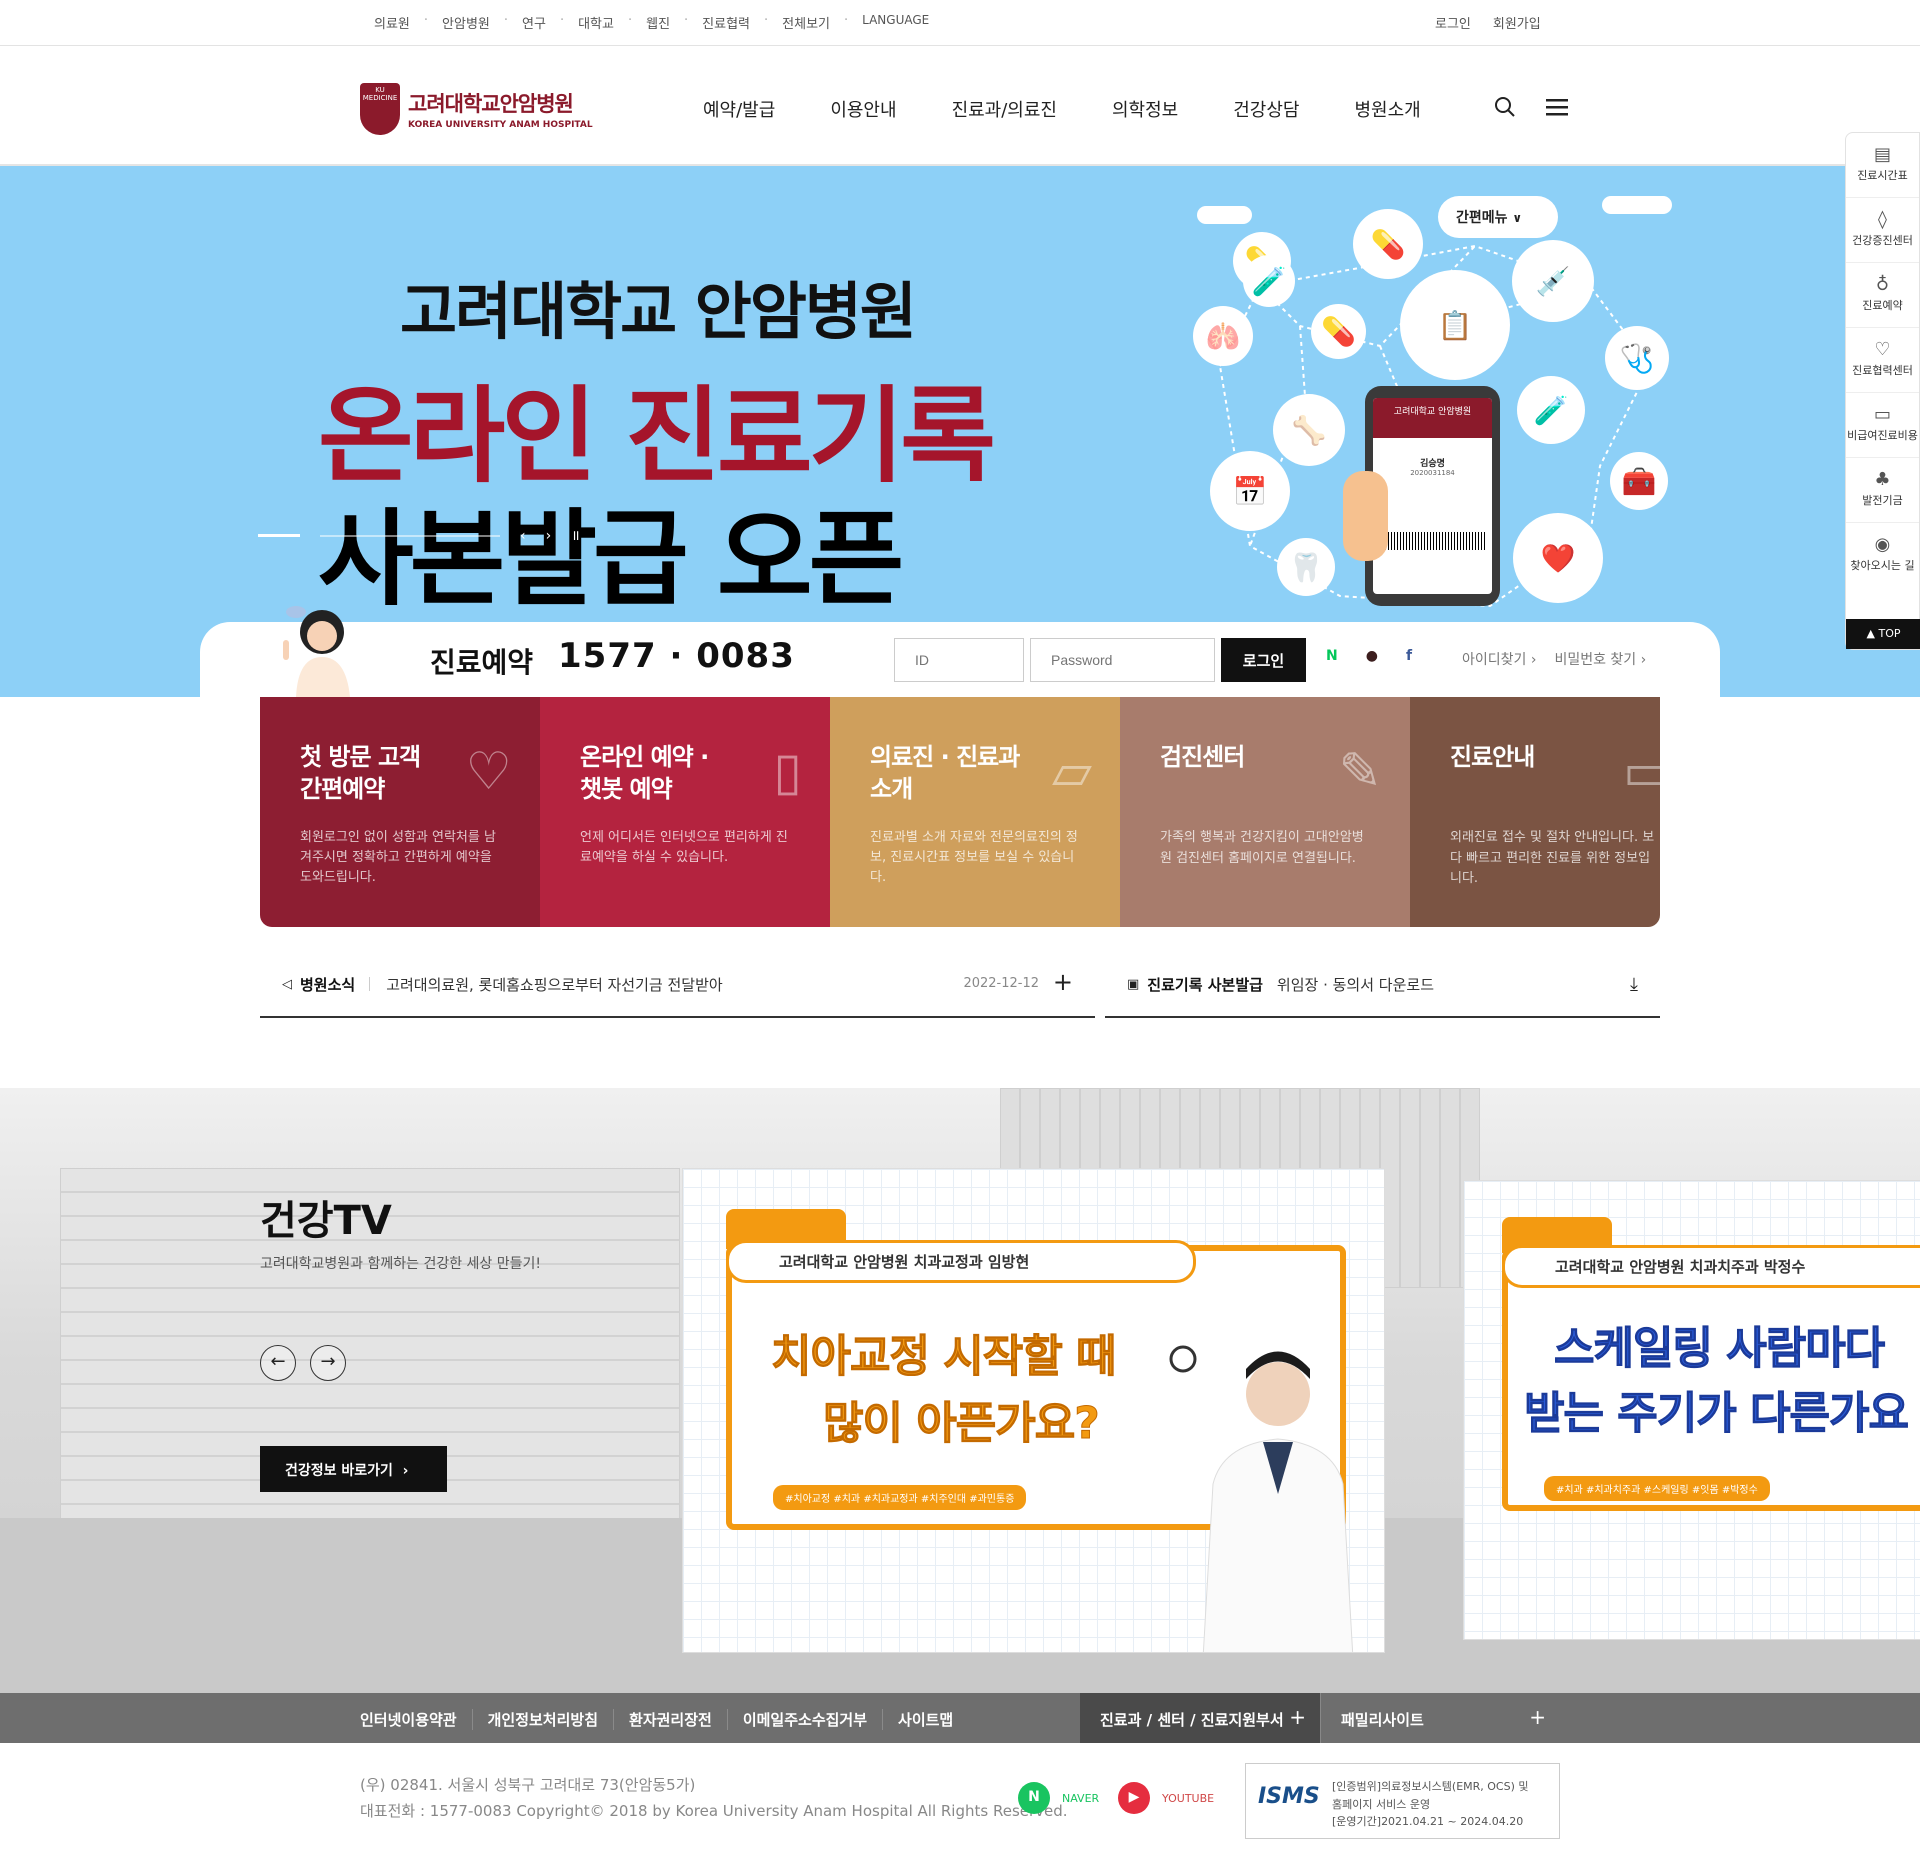 The height and width of the screenshot is (1859, 1920). I want to click on util-link-research: 연구, so click(534, 22).